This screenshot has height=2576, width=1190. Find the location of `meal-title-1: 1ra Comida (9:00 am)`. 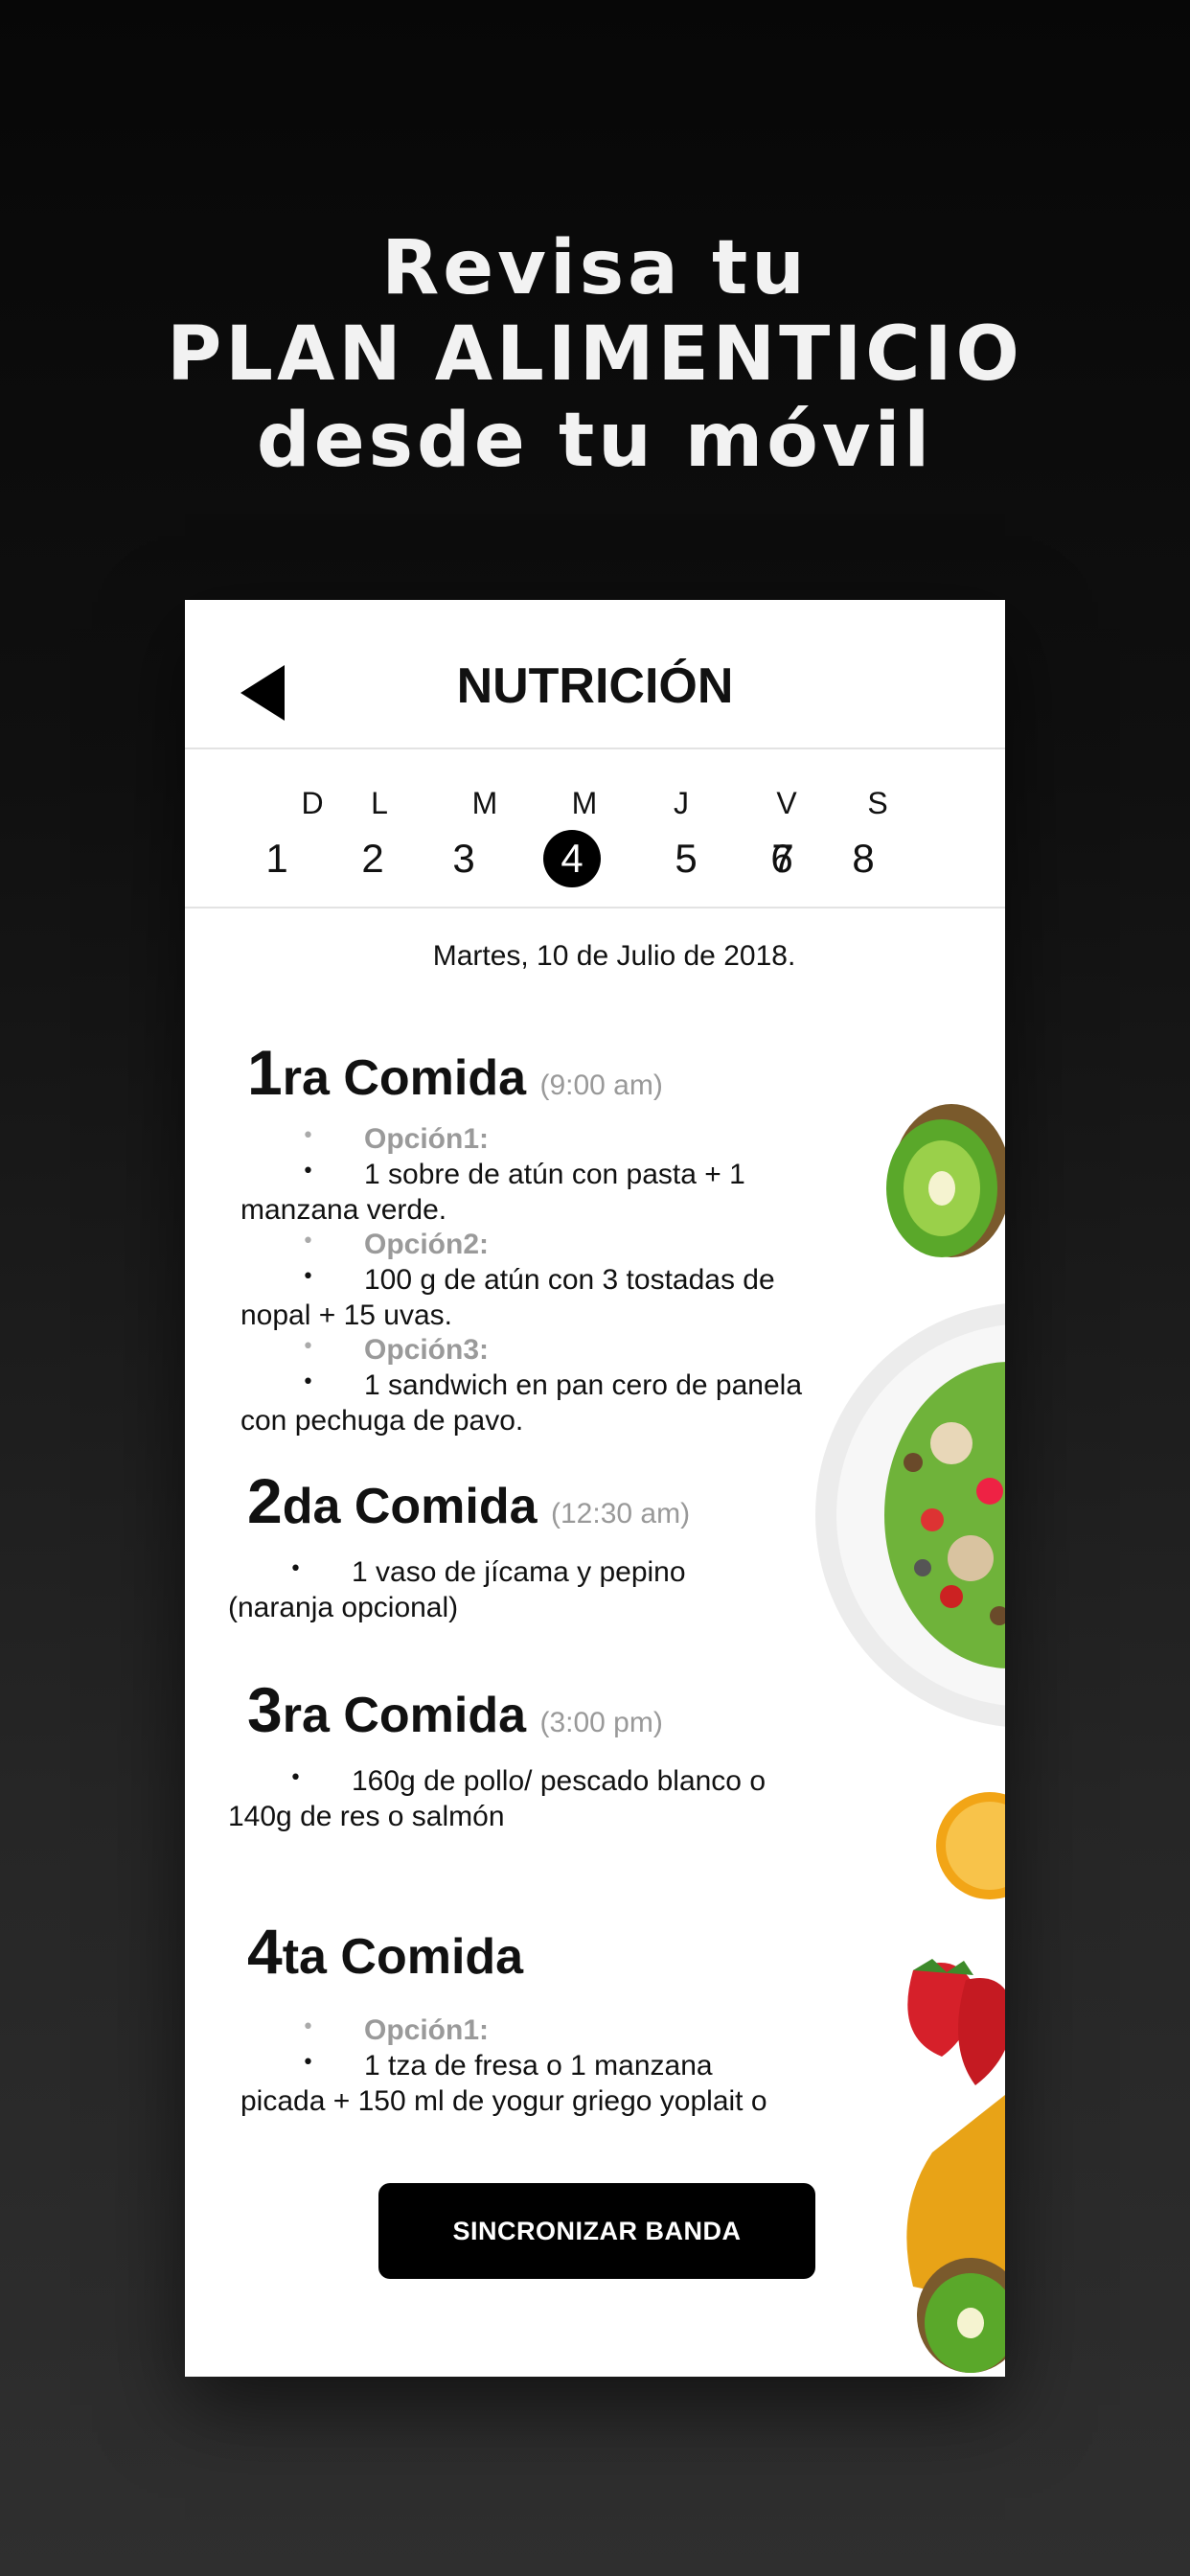

meal-title-1: 1ra Comida (9:00 am) is located at coordinates (455, 1072).